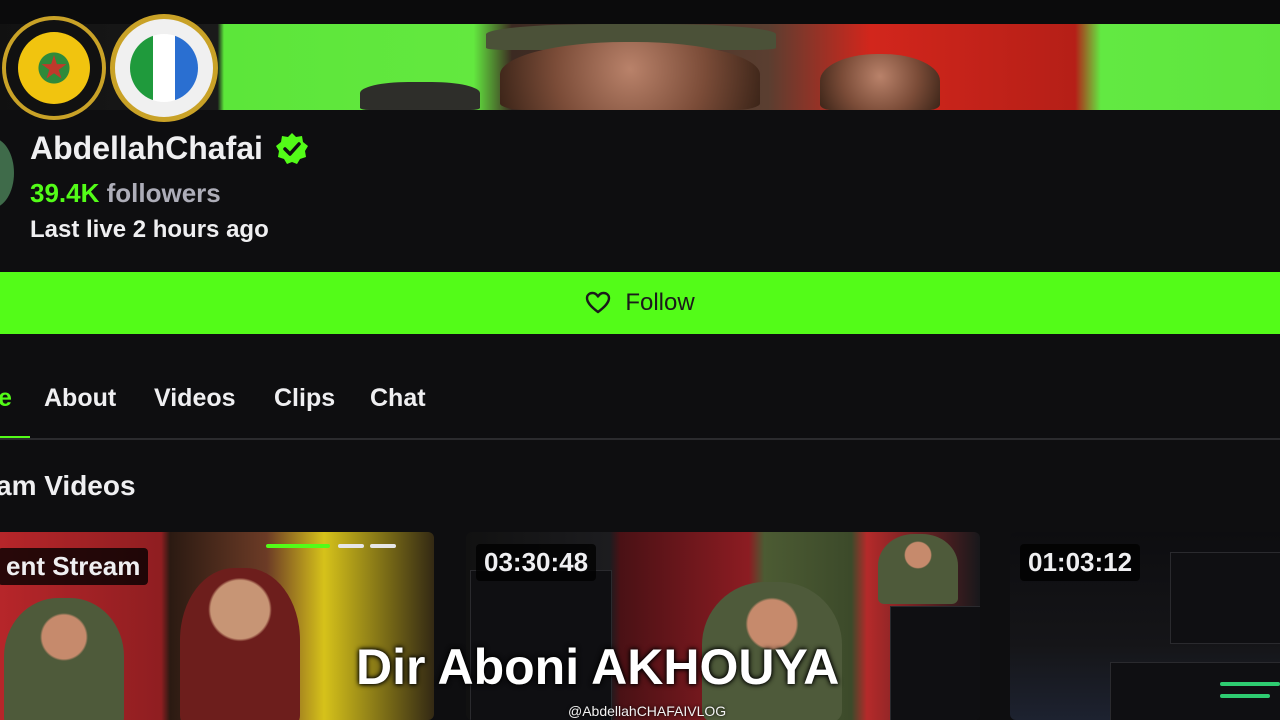 The width and height of the screenshot is (1280, 720). I want to click on watermark: @AbdellahCHAFAIVLOG, so click(647, 711).